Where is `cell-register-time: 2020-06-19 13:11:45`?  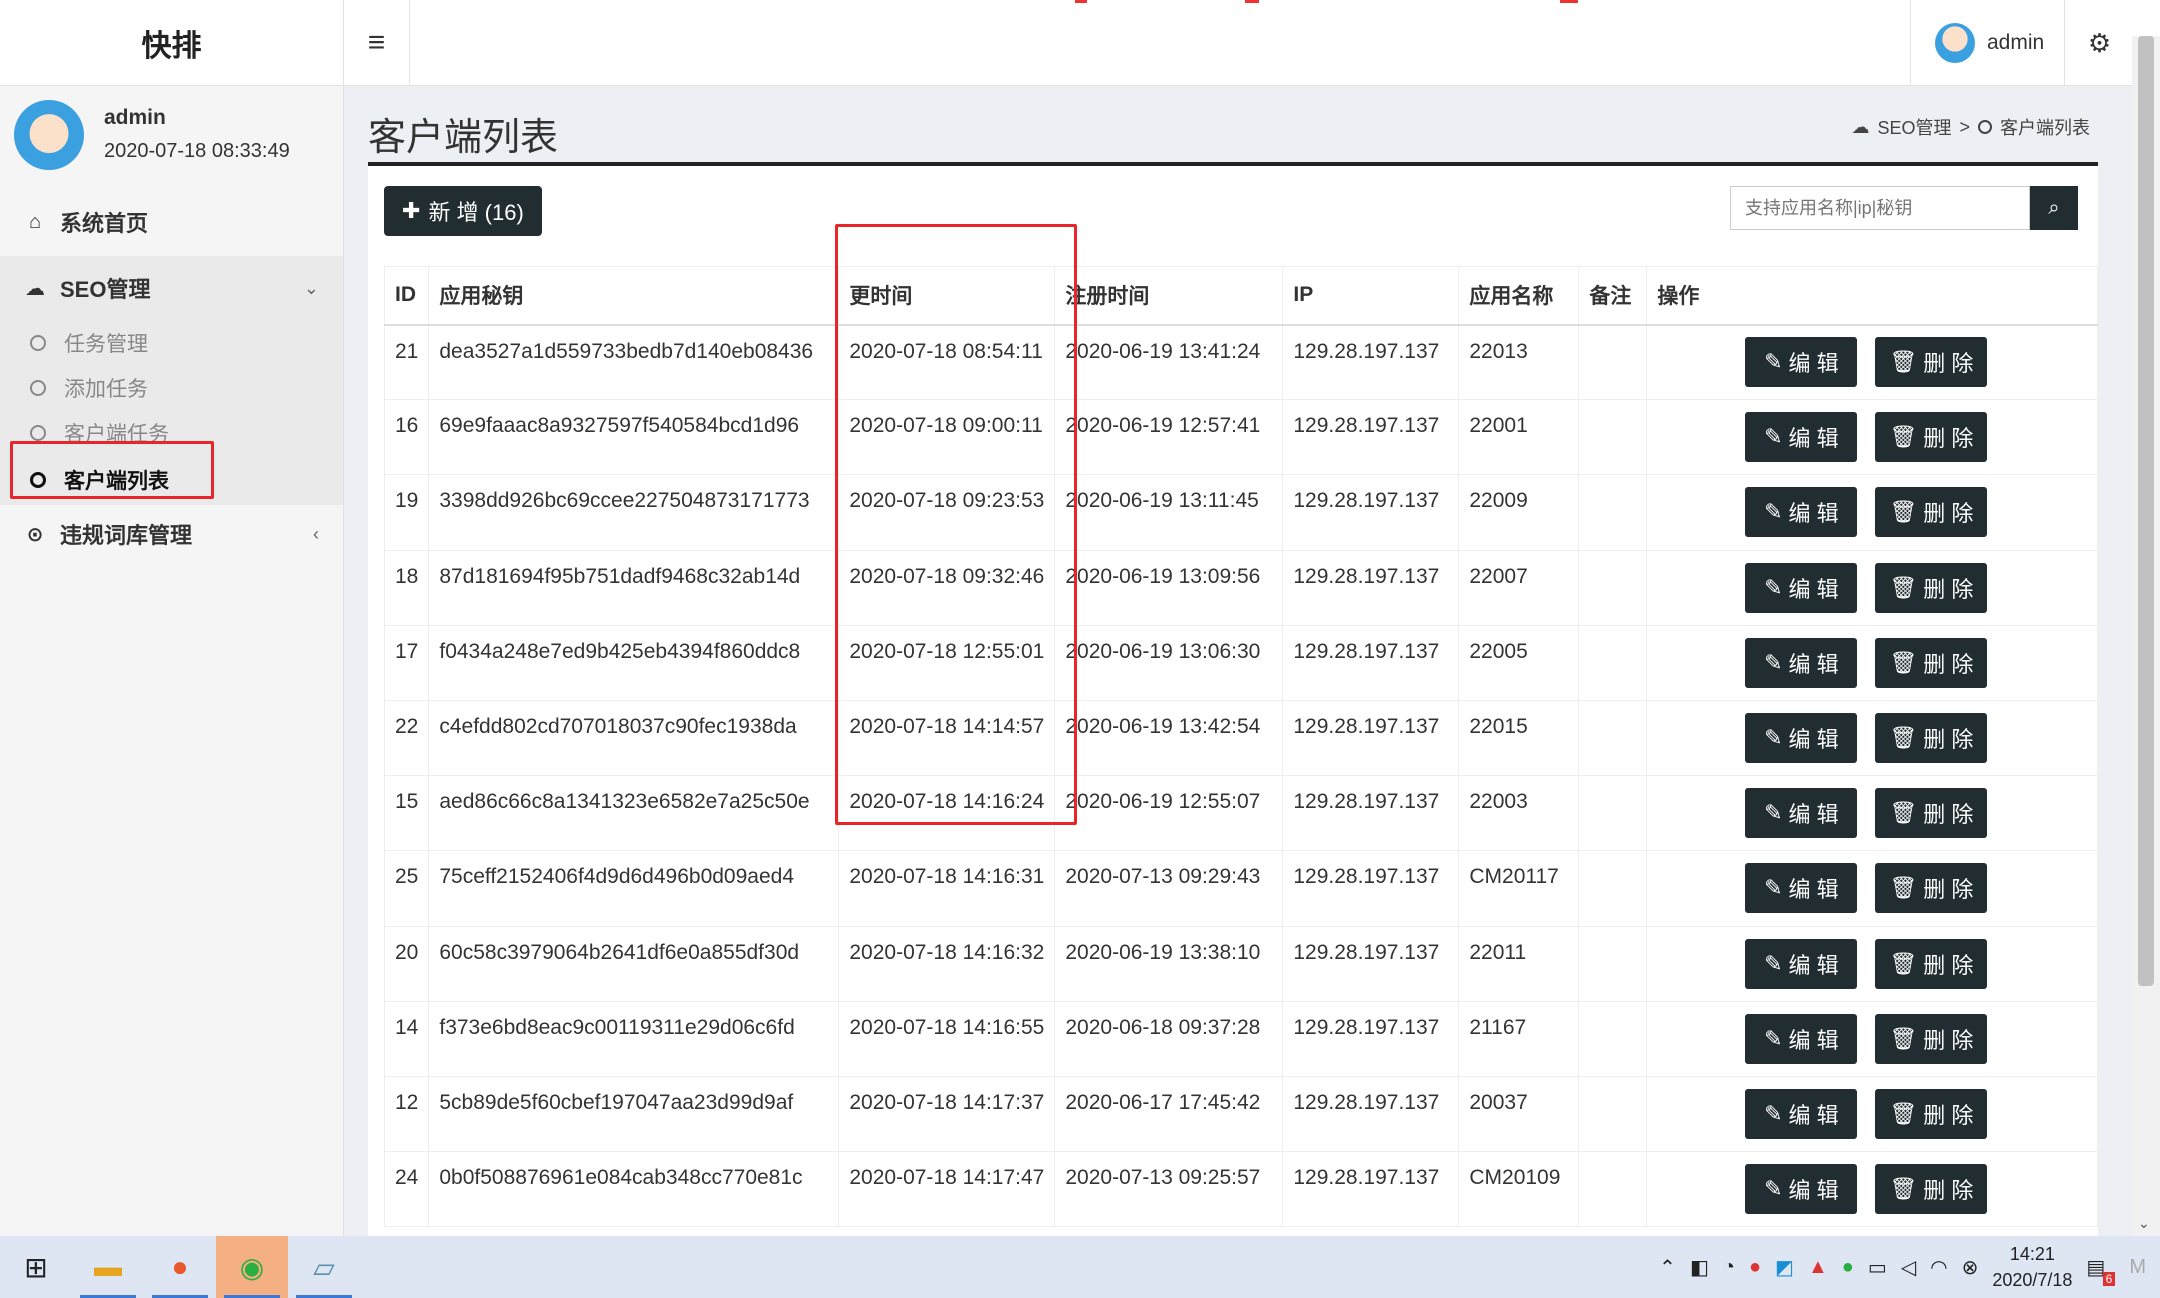 cell-register-time: 2020-06-19 13:11:45 is located at coordinates (1169, 512).